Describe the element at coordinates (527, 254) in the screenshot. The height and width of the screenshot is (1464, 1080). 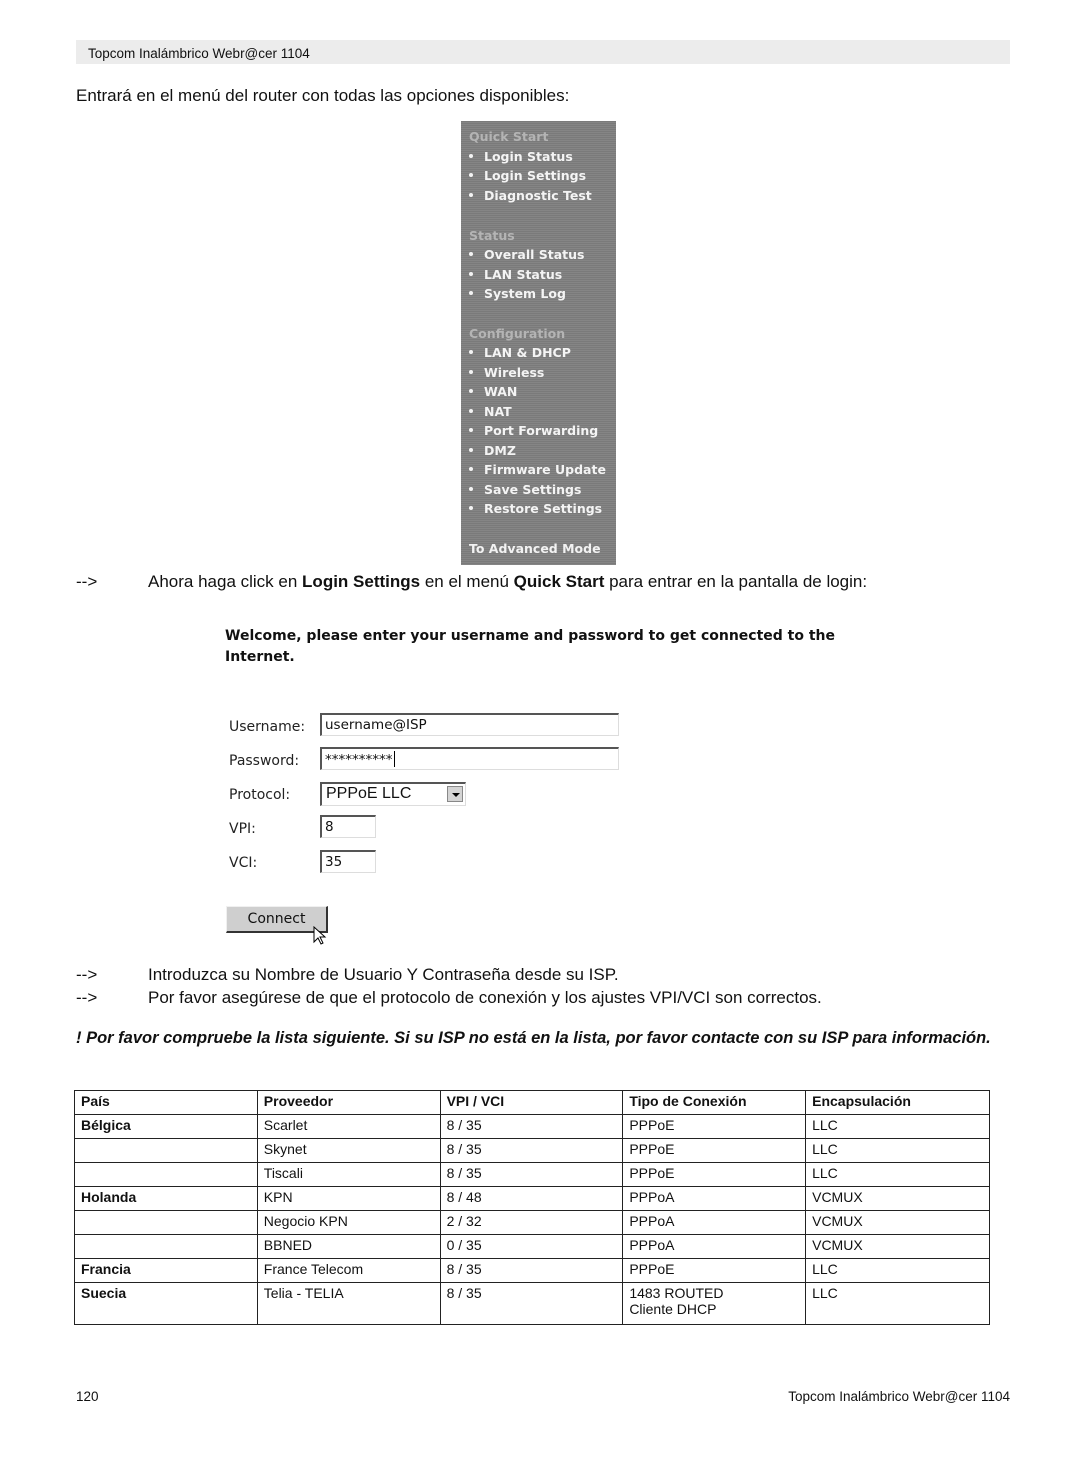
I see `menu-item-overall-status: Overall Status` at that location.